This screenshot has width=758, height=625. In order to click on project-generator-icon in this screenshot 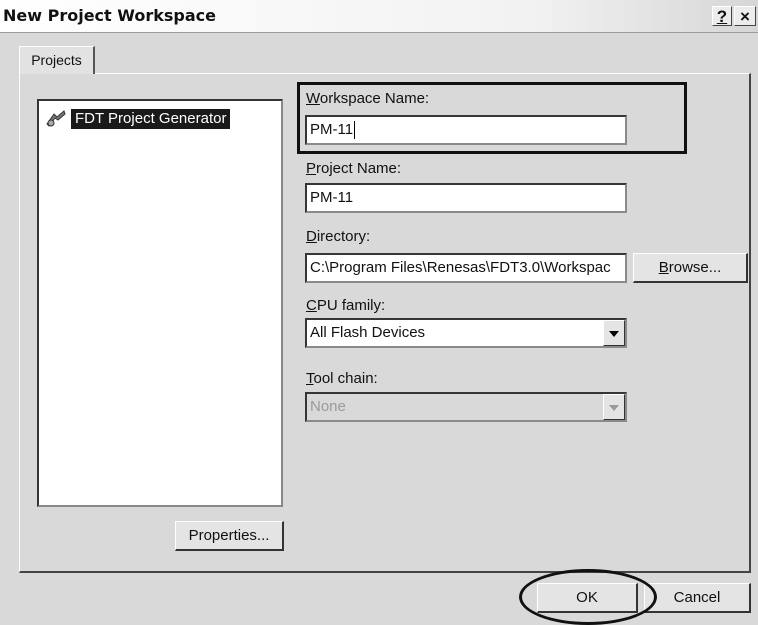, I will do `click(56, 118)`.